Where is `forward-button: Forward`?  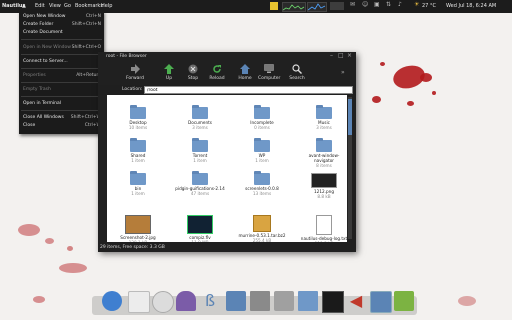 forward-button: Forward is located at coordinates (135, 73).